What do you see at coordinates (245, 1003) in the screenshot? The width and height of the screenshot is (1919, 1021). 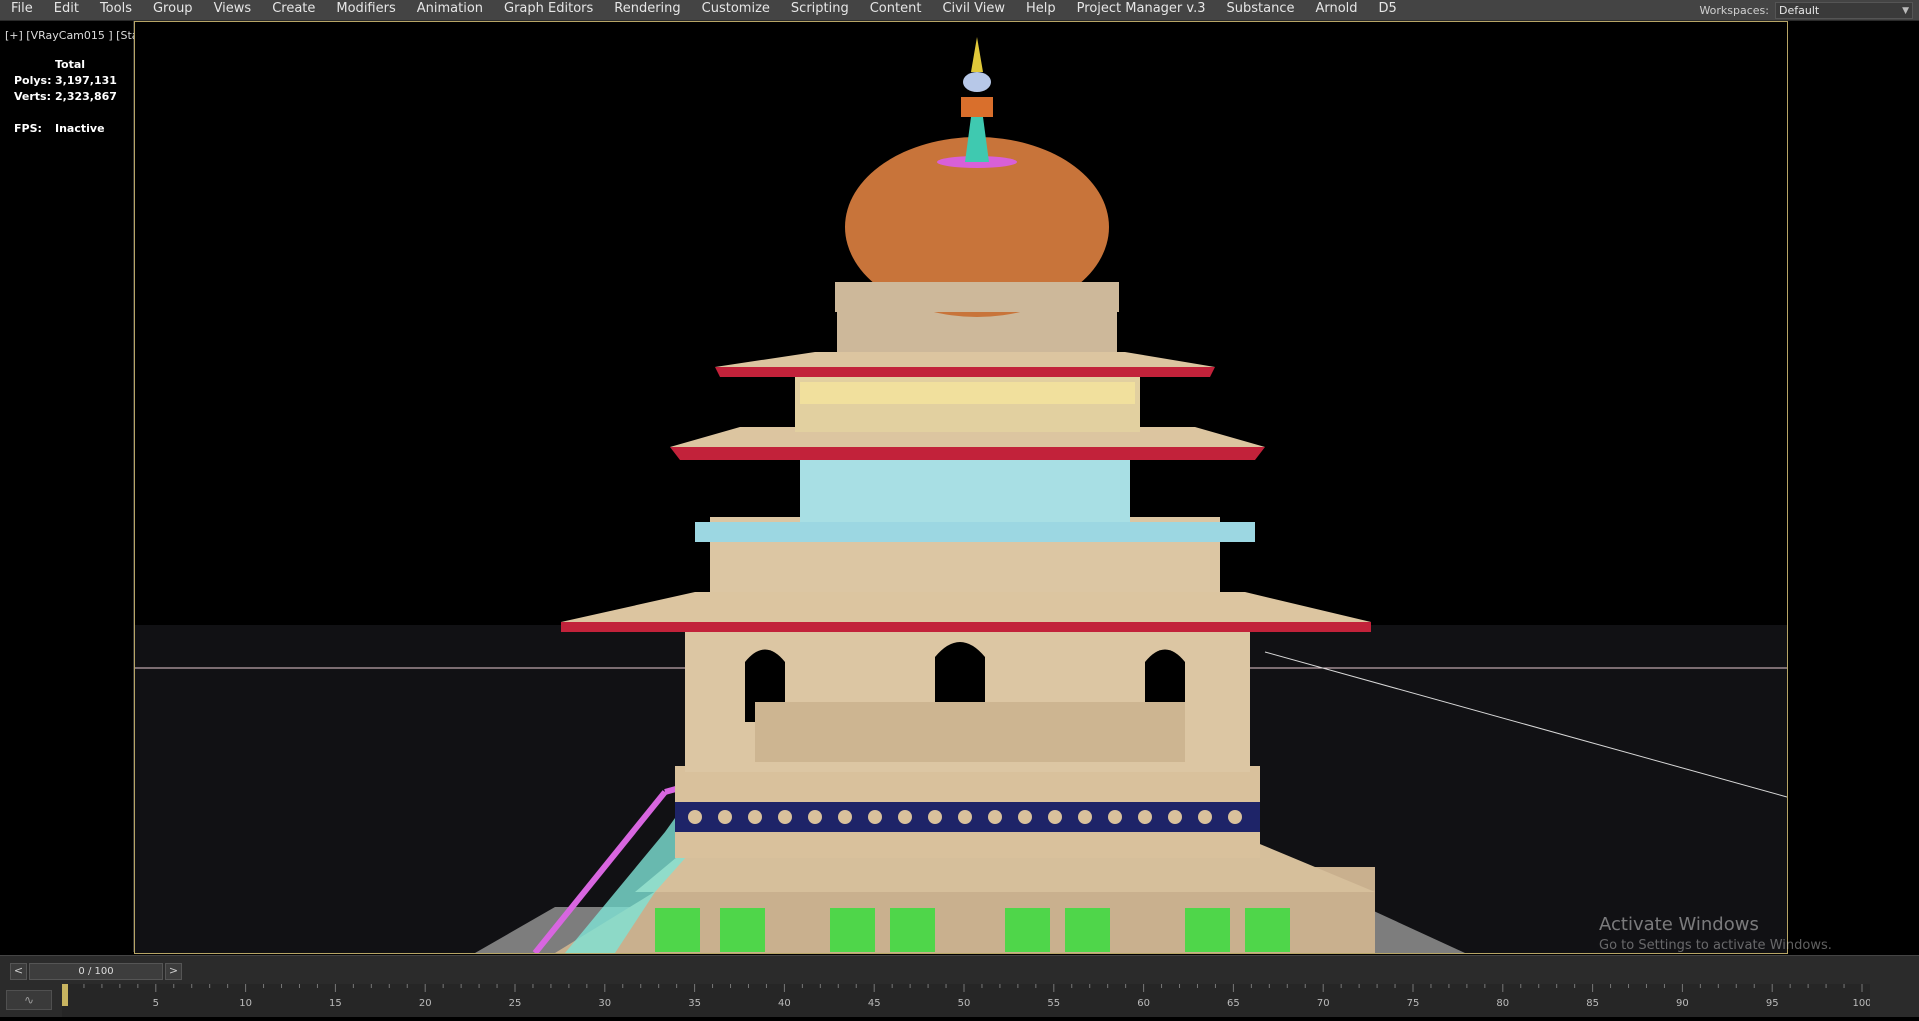 I see `tick-label: 10` at bounding box center [245, 1003].